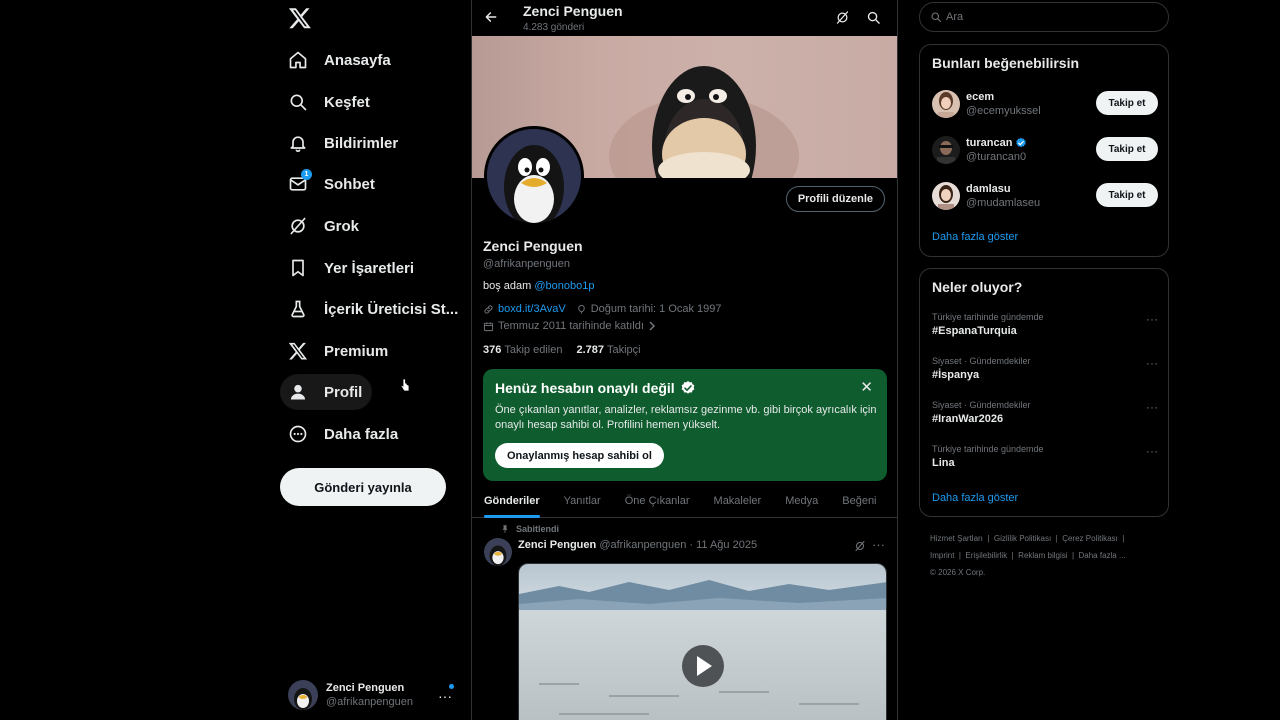 This screenshot has height=720, width=1280. What do you see at coordinates (958, 572) in the screenshot?
I see `copyright: © 2026 X Corp.` at bounding box center [958, 572].